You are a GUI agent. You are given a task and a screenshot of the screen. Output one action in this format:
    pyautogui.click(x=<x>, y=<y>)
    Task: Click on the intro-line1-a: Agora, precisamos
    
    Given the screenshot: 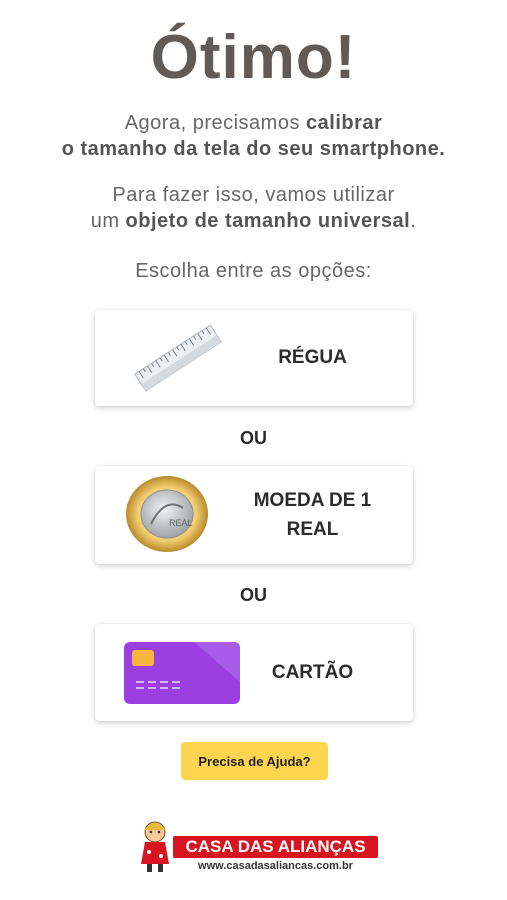 What is the action you would take?
    pyautogui.click(x=215, y=123)
    